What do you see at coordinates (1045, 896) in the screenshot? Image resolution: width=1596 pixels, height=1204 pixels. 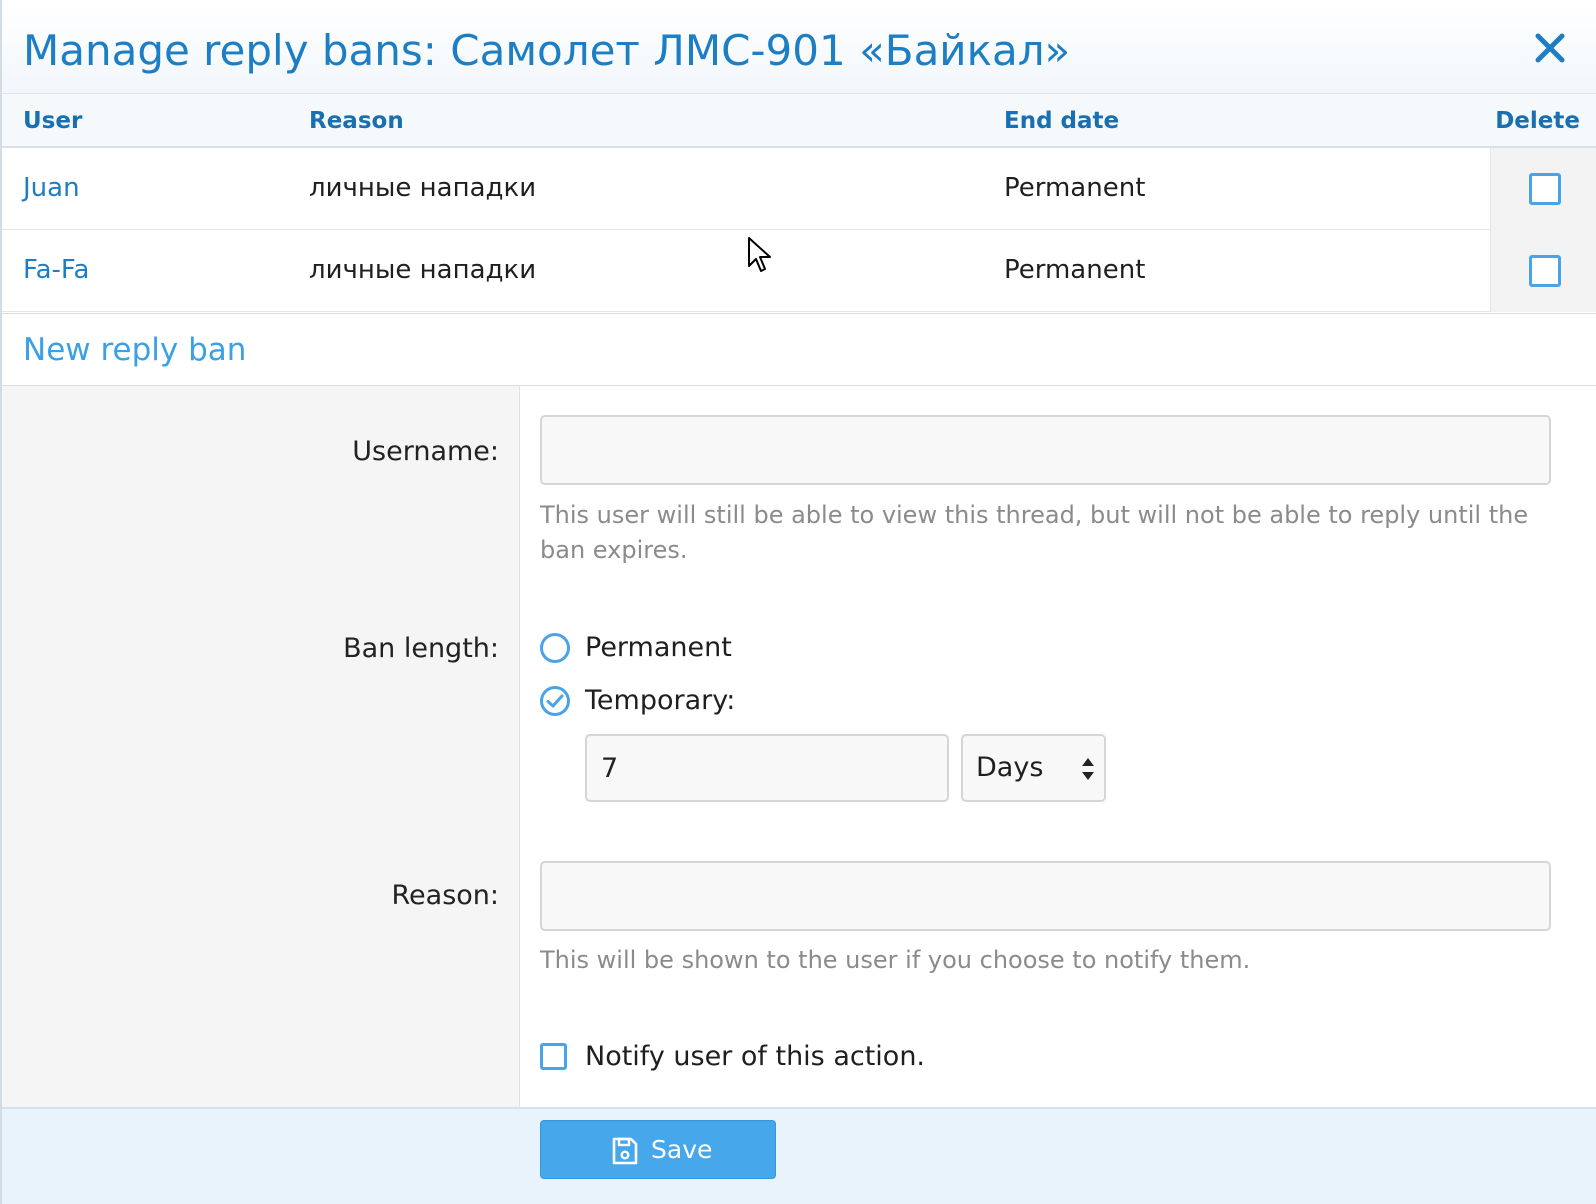 I see `reason-input` at bounding box center [1045, 896].